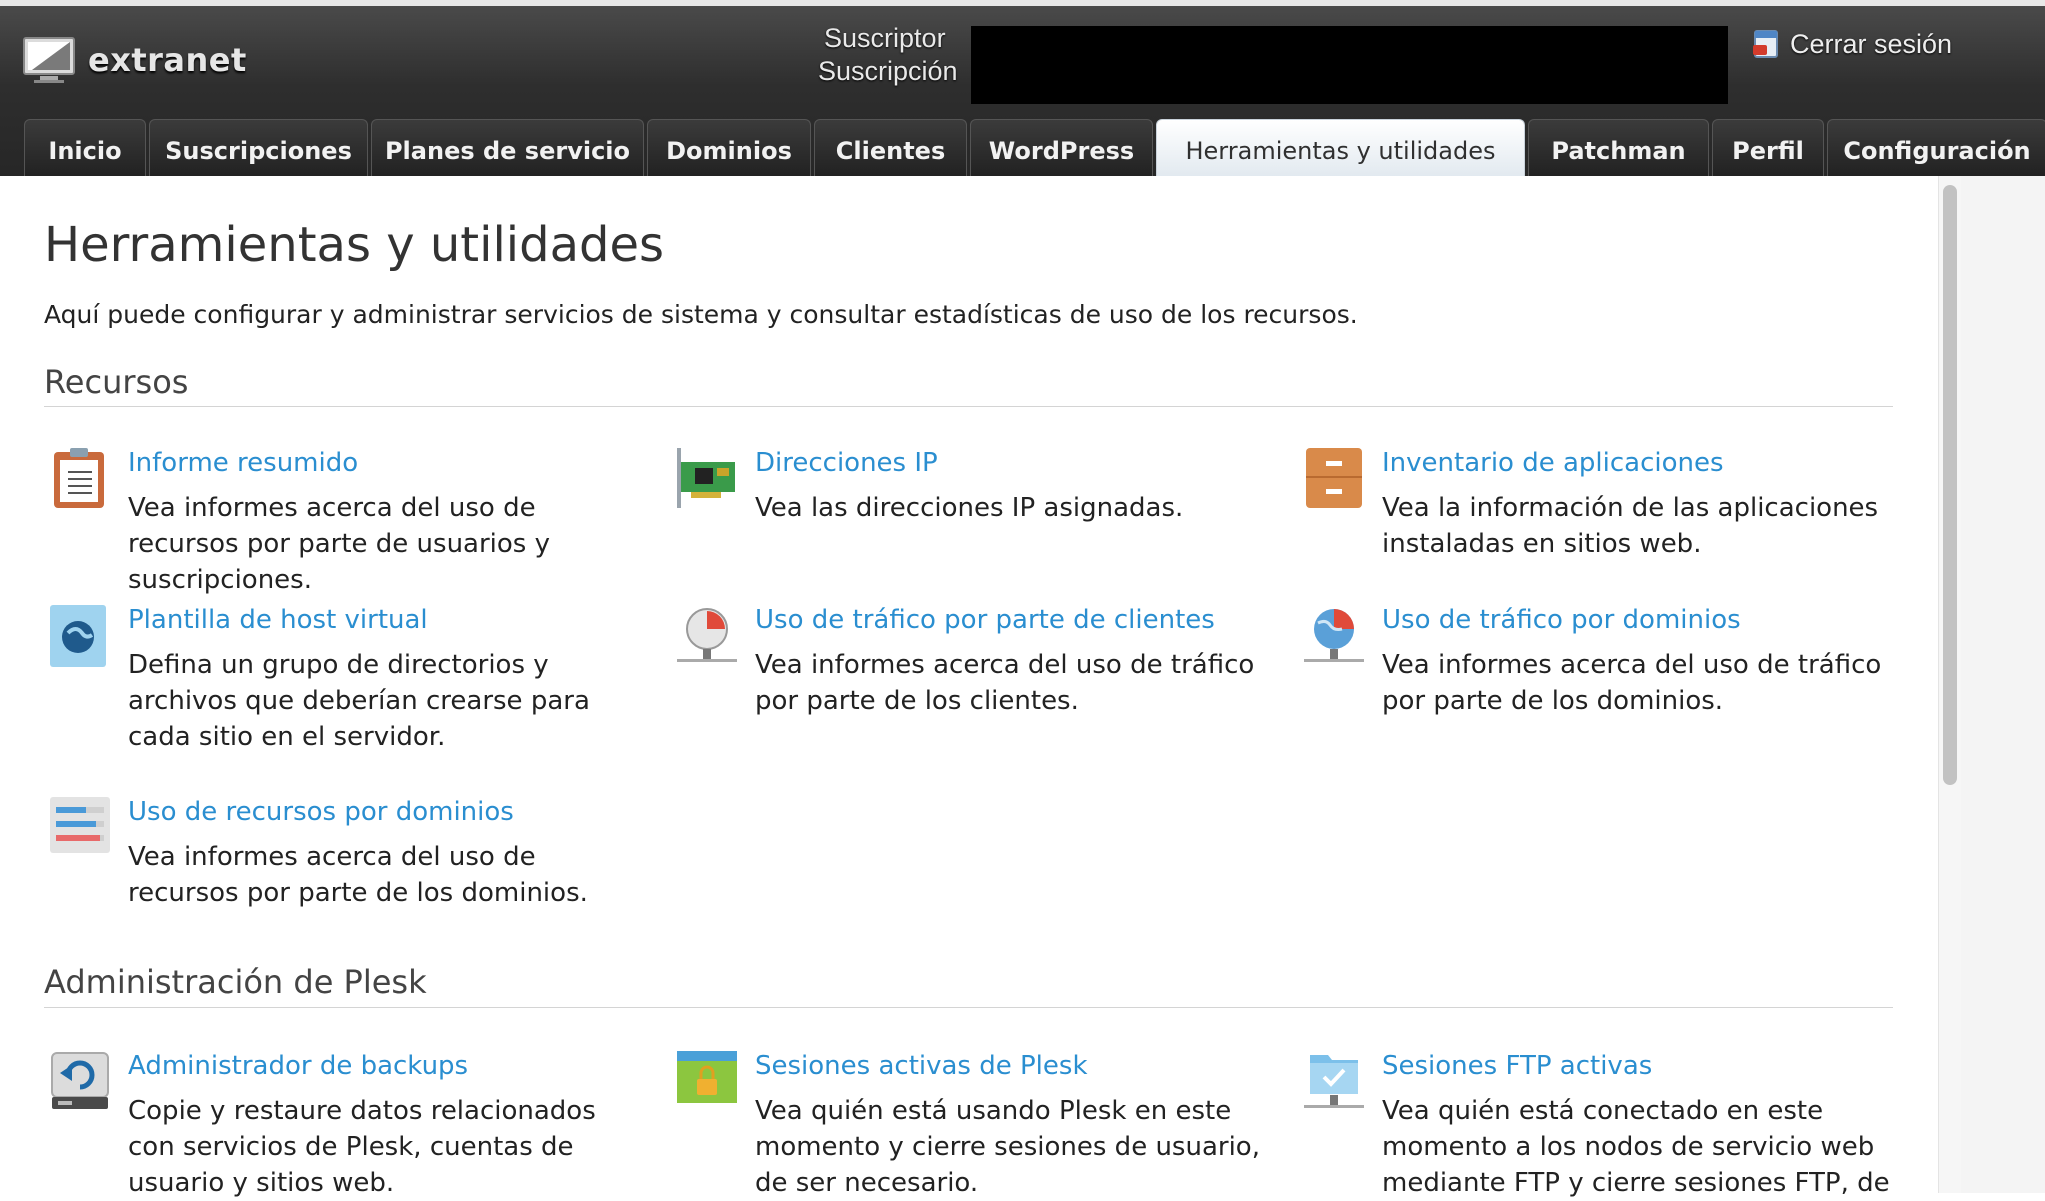 This screenshot has height=1201, width=2045. Describe the element at coordinates (1334, 1081) in the screenshot. I see `ftp-folder-icon` at that location.